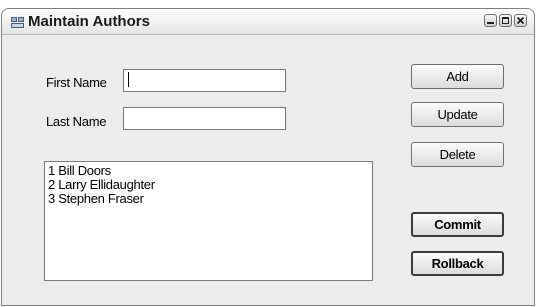 Image resolution: width=540 pixels, height=307 pixels. What do you see at coordinates (457, 76) in the screenshot?
I see `add-button: Add` at bounding box center [457, 76].